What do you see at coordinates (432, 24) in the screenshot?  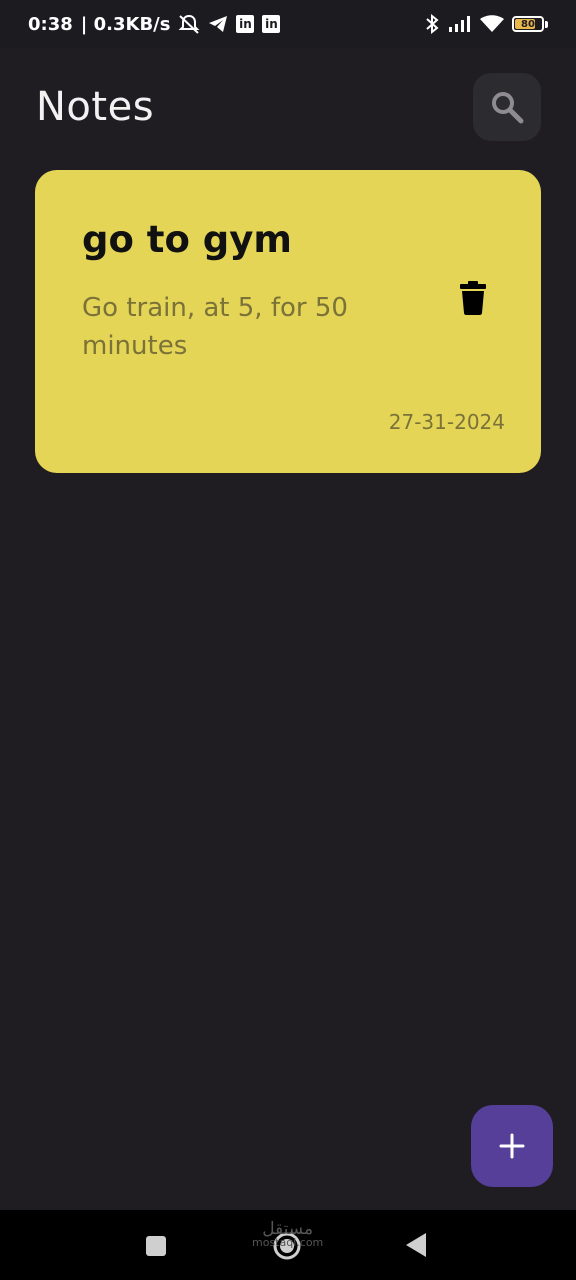 I see `bluetooth-icon` at bounding box center [432, 24].